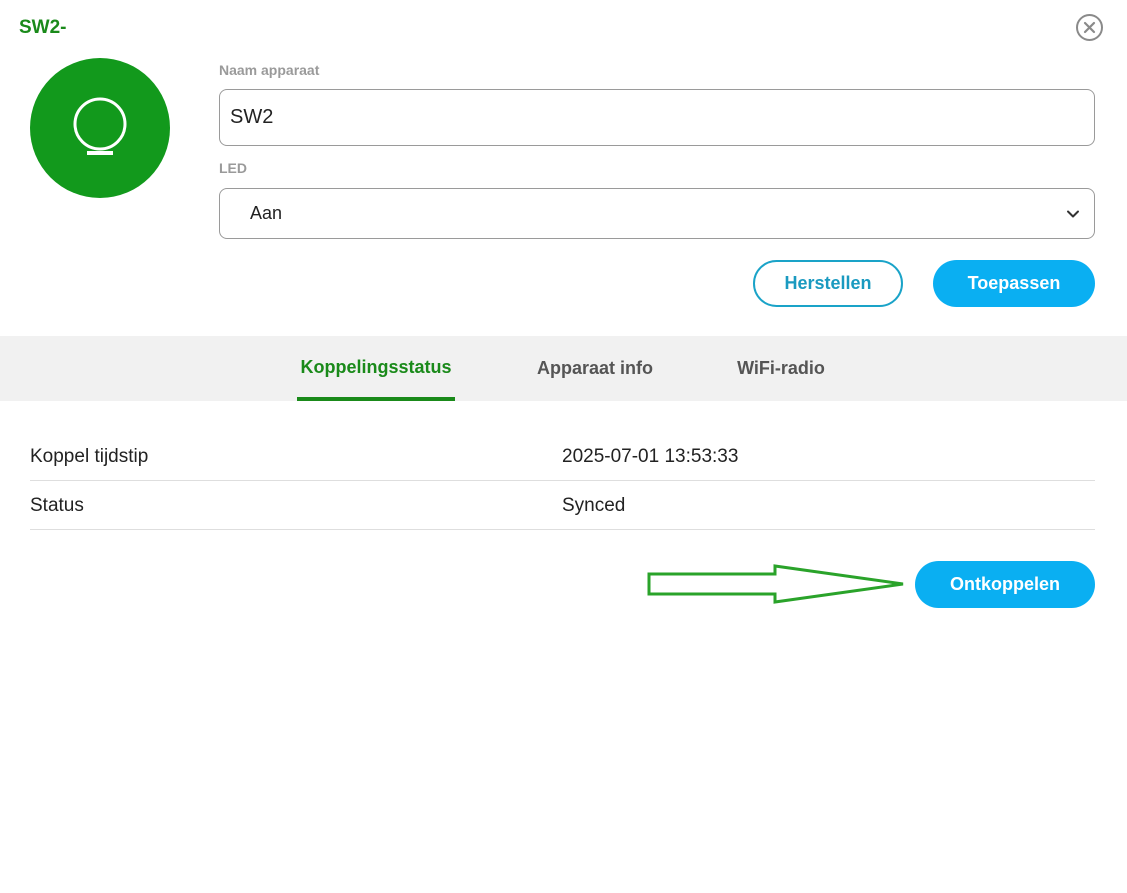 This screenshot has width=1127, height=893. Describe the element at coordinates (1014, 283) in the screenshot. I see `apply-button: Toepassen` at that location.